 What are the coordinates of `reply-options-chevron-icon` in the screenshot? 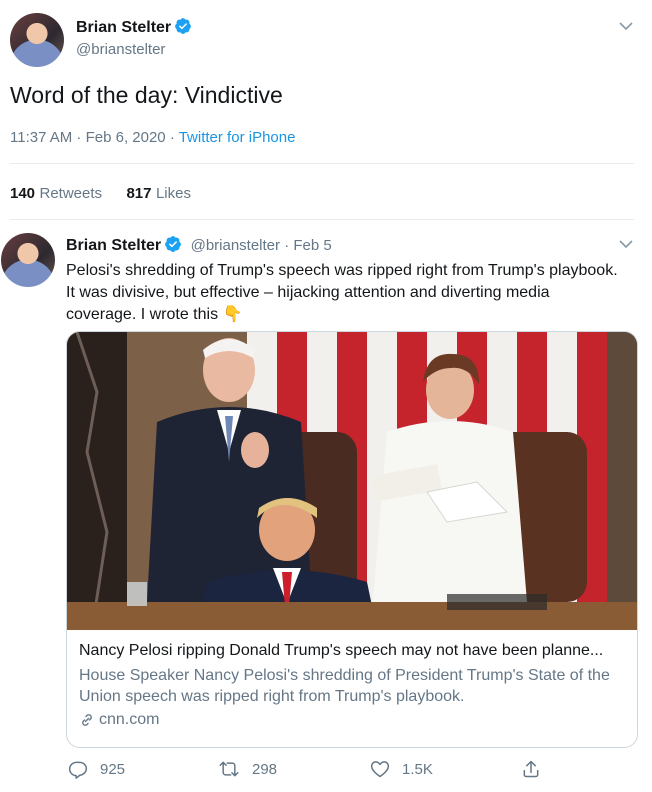 It's located at (626, 246).